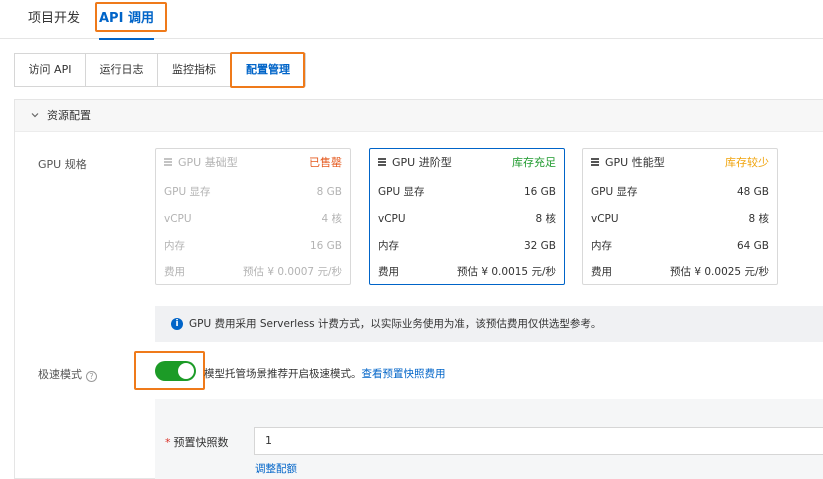 The width and height of the screenshot is (823, 479). I want to click on snapshot-count-input: 1, so click(538, 441).